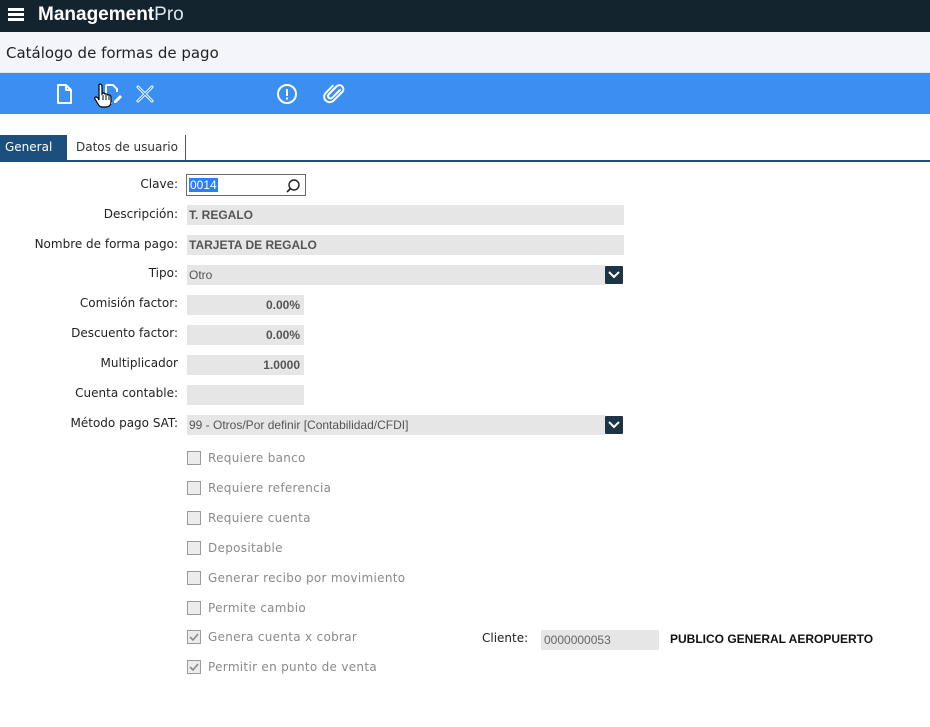 The height and width of the screenshot is (727, 930). Describe the element at coordinates (112, 53) in the screenshot. I see `page-title: Catálogo de formas de pago` at that location.